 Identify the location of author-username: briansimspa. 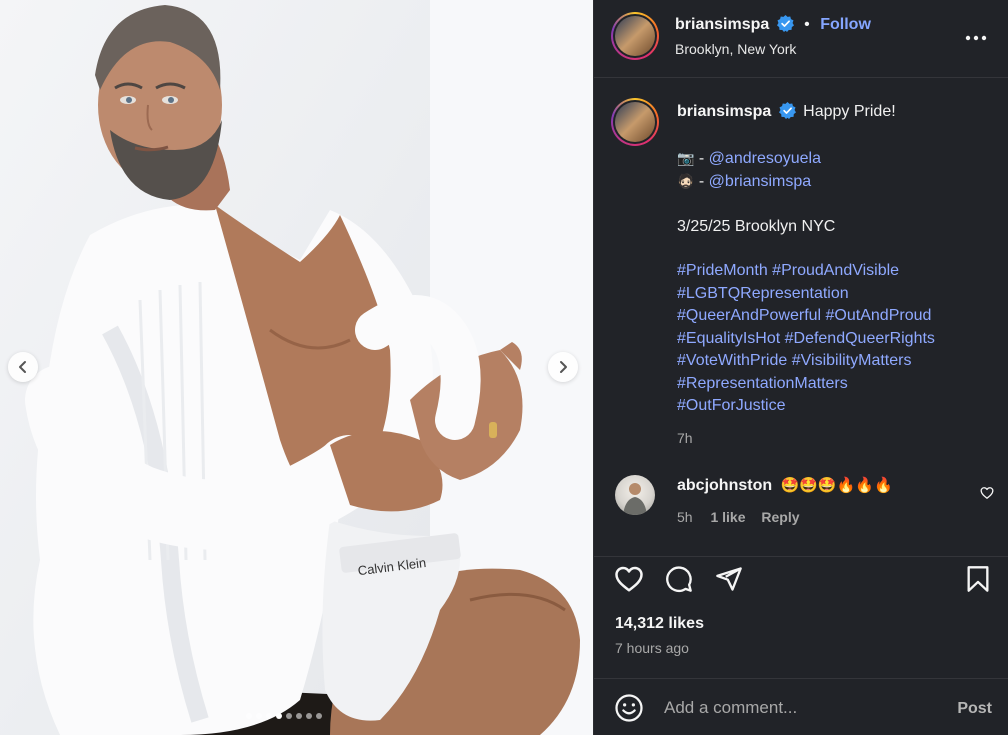
(722, 24).